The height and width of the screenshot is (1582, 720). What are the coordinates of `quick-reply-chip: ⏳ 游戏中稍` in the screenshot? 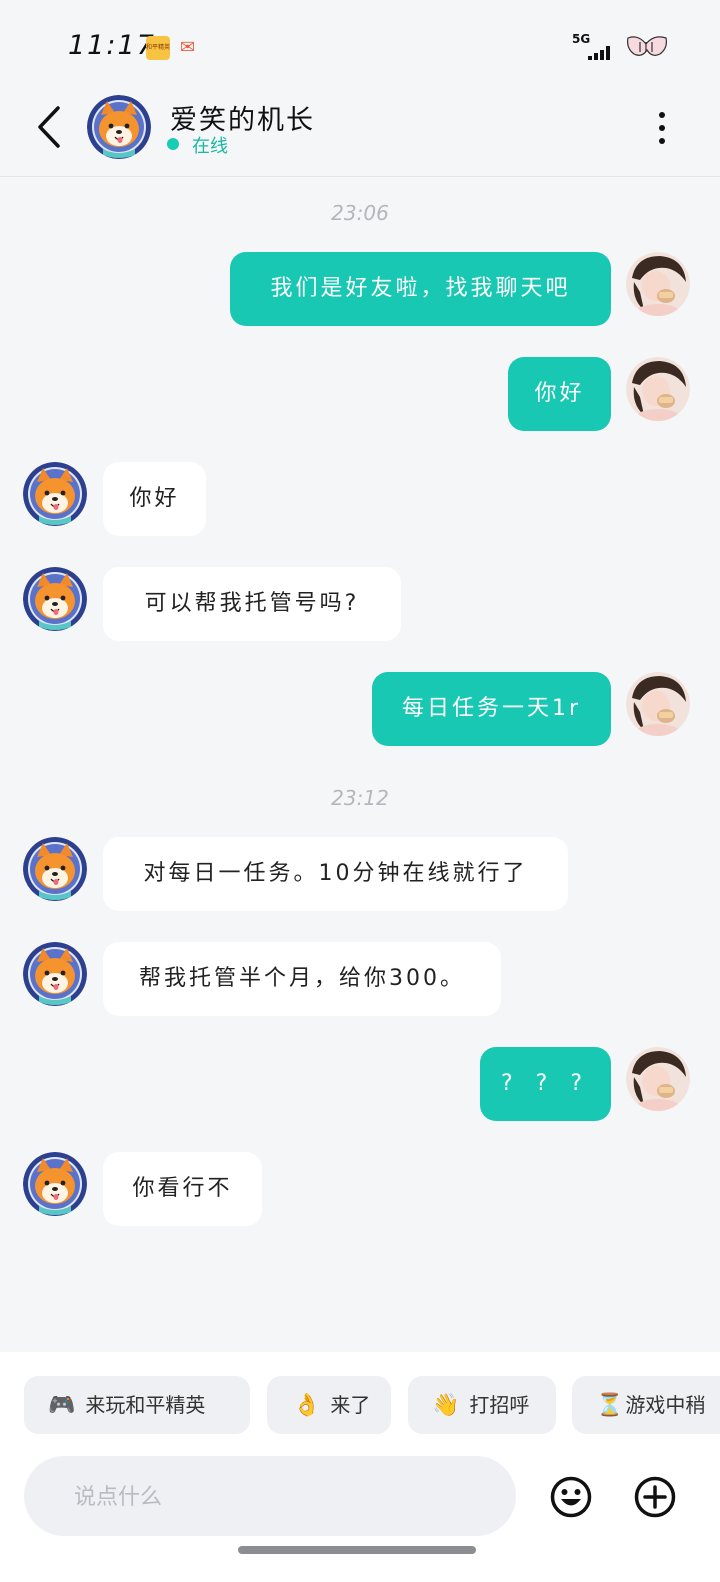 It's located at (646, 1405).